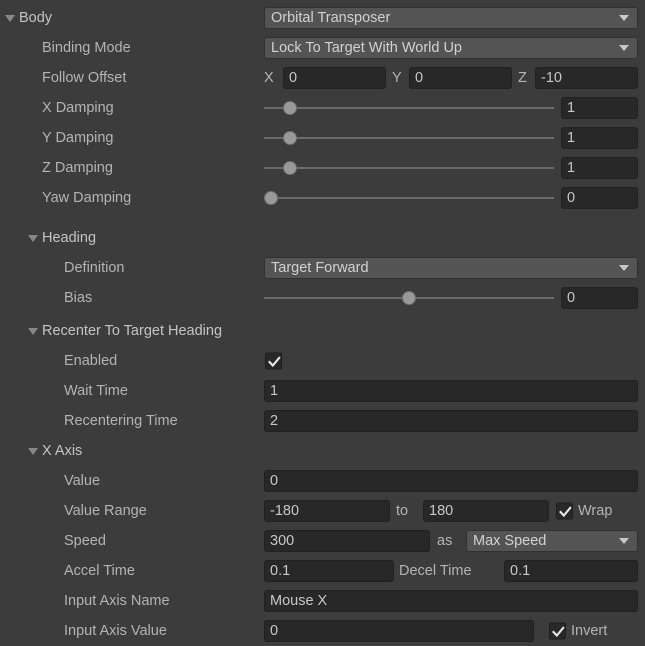 The image size is (645, 646). I want to click on y-damping-label: Y Damping, so click(78, 138).